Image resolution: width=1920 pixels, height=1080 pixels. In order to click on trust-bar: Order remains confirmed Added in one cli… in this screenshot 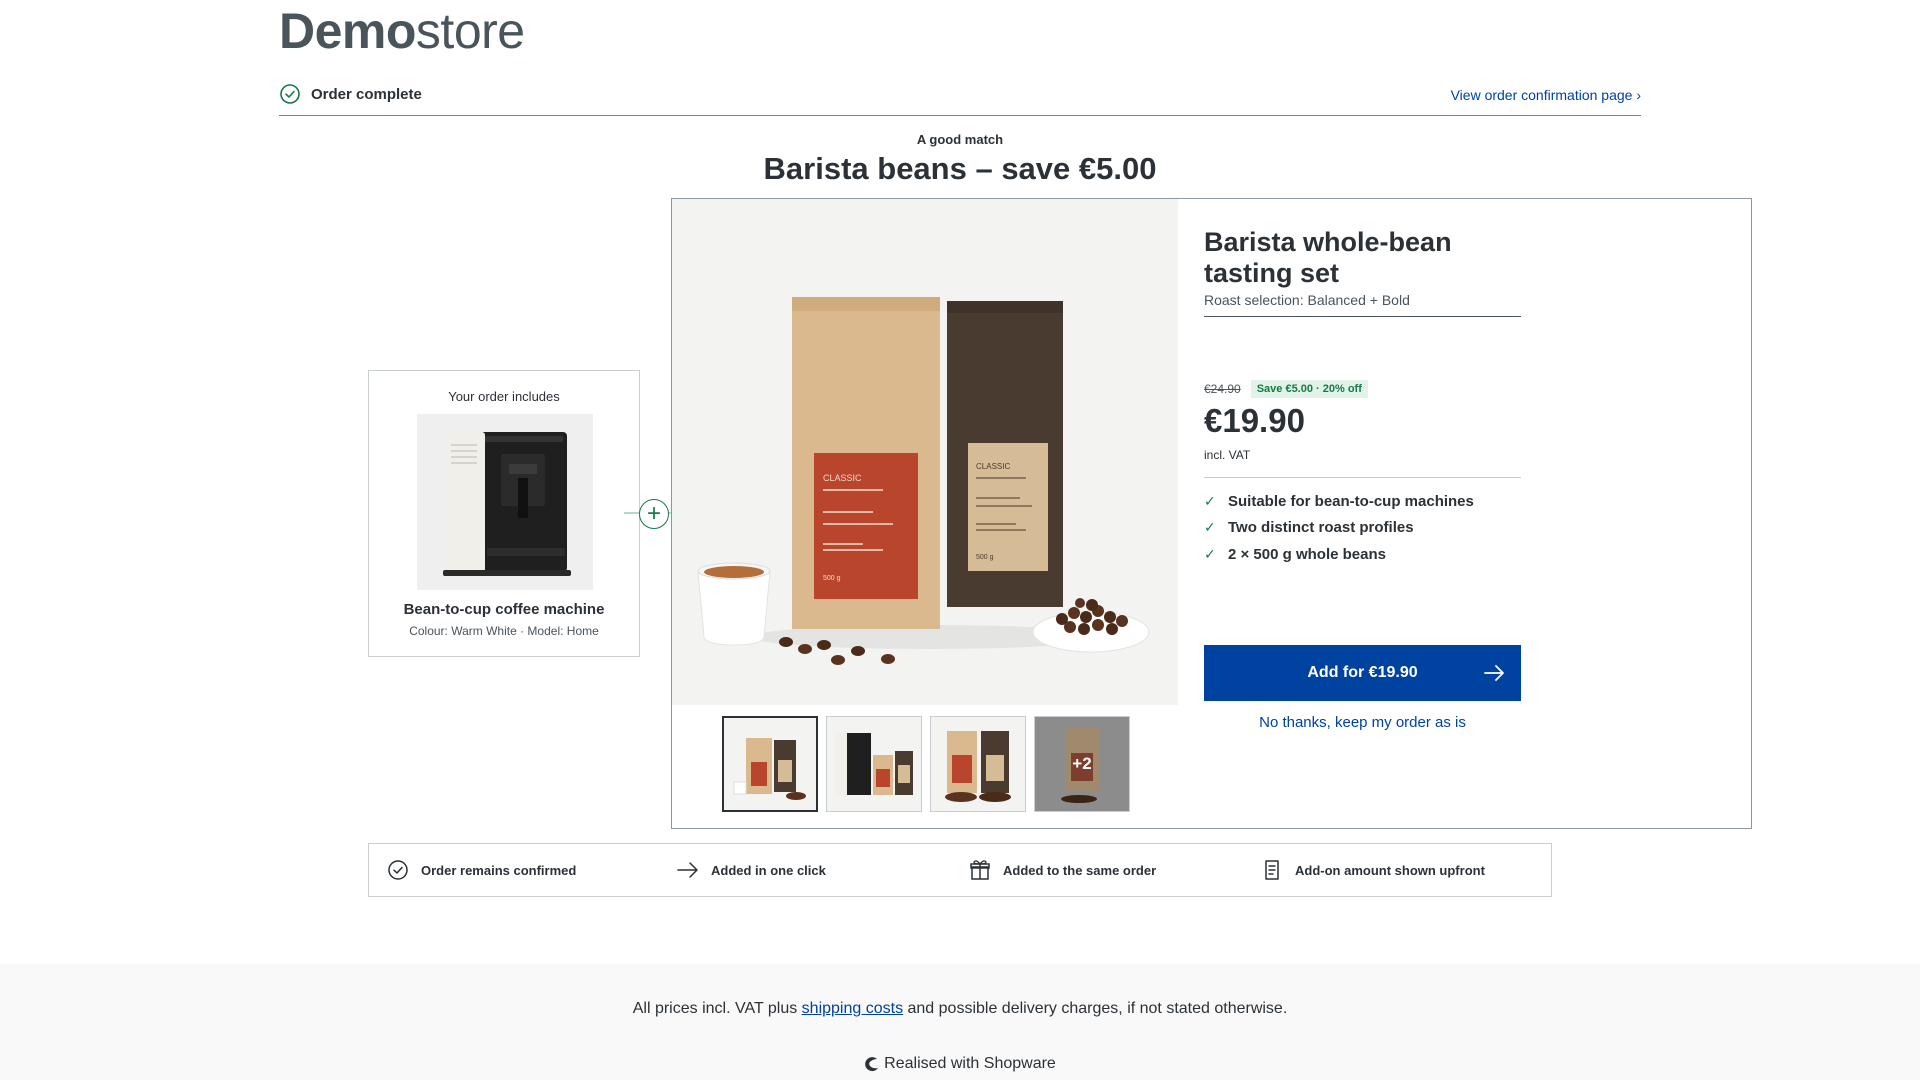, I will do `click(960, 870)`.